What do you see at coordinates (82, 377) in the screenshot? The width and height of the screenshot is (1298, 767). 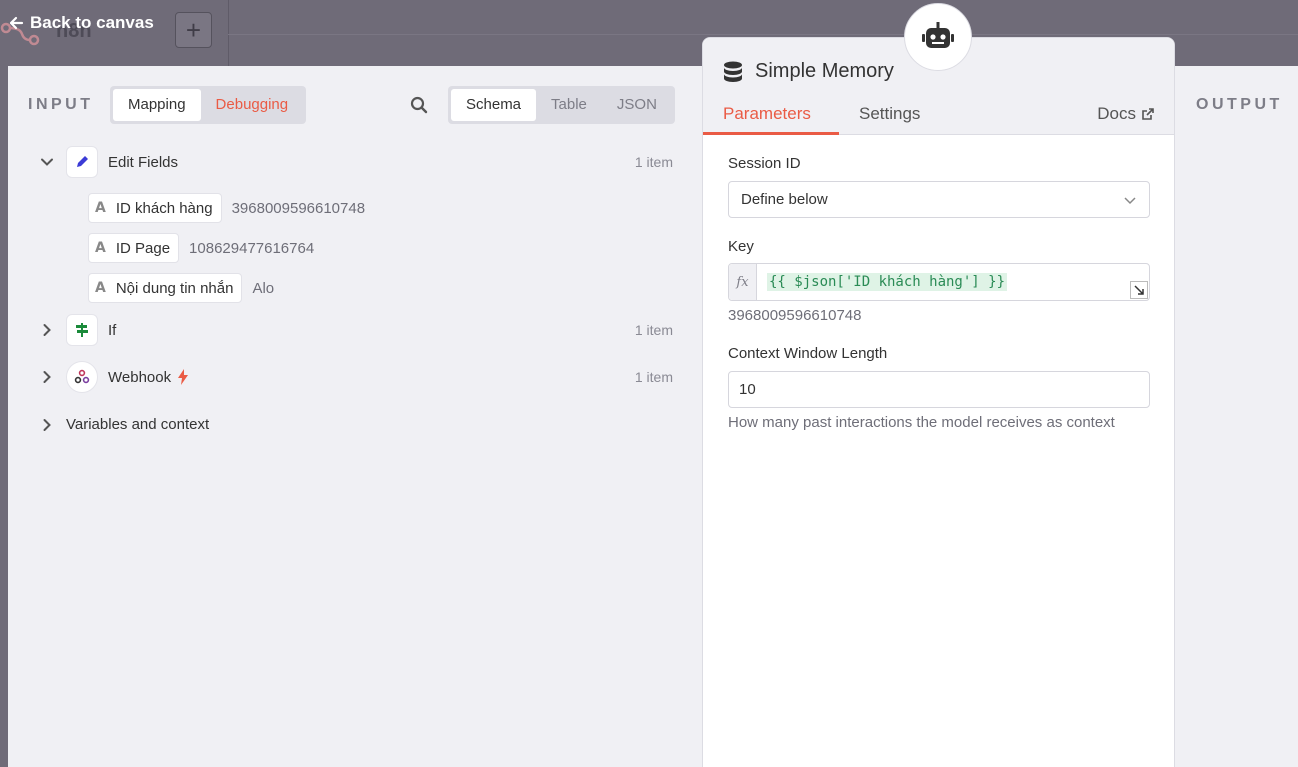 I see `webhook-icon` at bounding box center [82, 377].